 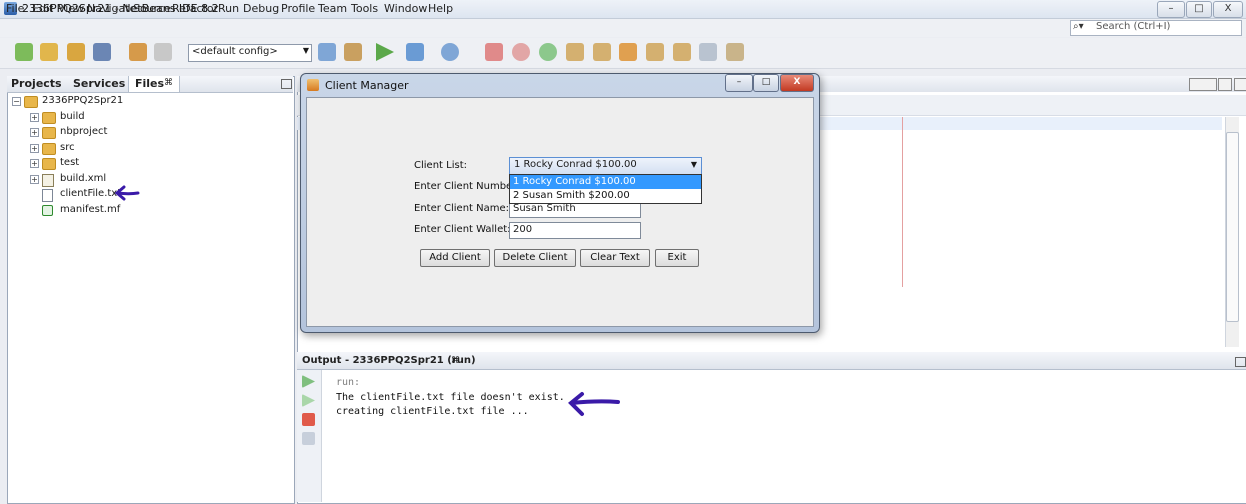 I want to click on pause-icon, so click(x=521, y=52).